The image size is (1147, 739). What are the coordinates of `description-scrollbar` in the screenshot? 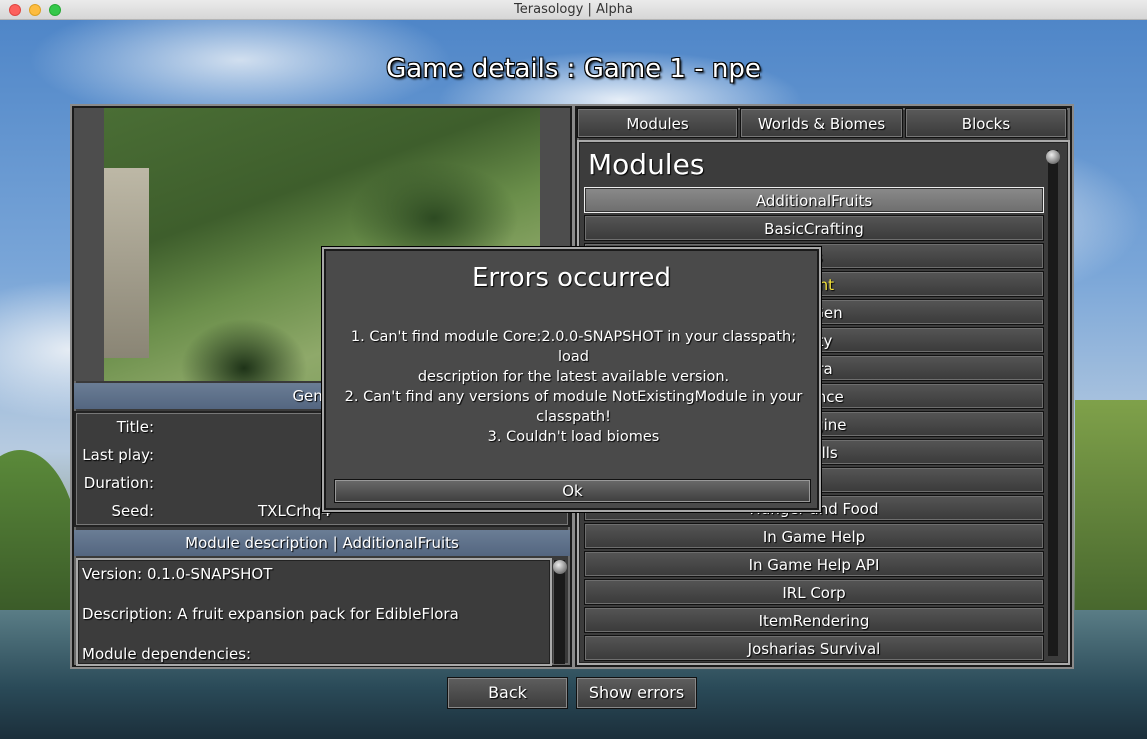 It's located at (560, 612).